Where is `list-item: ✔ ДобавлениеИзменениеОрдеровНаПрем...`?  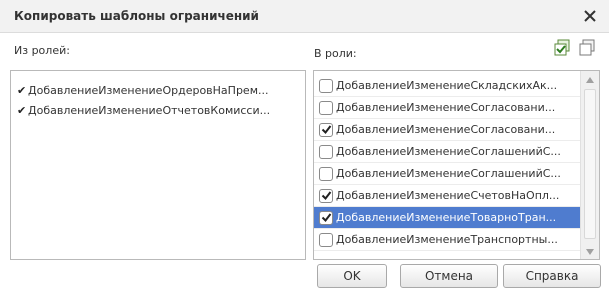
list-item: ✔ ДобавлениеИзменениеОрдеровНаПрем... is located at coordinates (158, 90).